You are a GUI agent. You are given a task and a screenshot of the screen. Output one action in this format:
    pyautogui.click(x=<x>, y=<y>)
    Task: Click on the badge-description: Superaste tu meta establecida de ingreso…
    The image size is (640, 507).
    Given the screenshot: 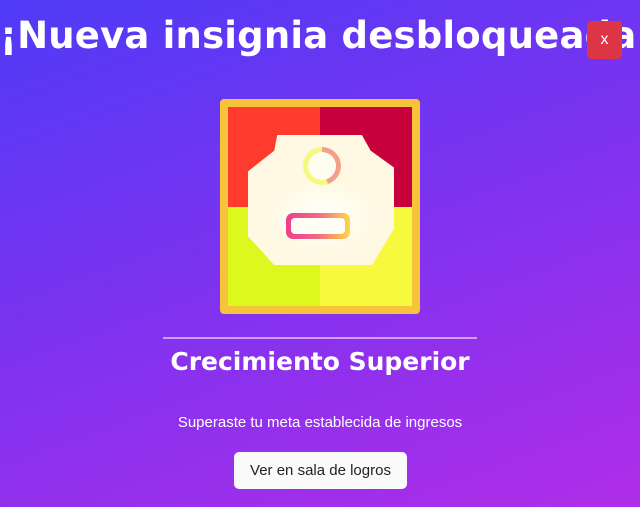 What is the action you would take?
    pyautogui.click(x=320, y=422)
    